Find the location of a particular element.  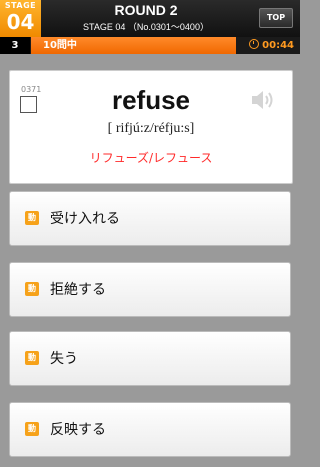

pronunciation: [ rifjú:z/réfju:s] is located at coordinates (151, 128).